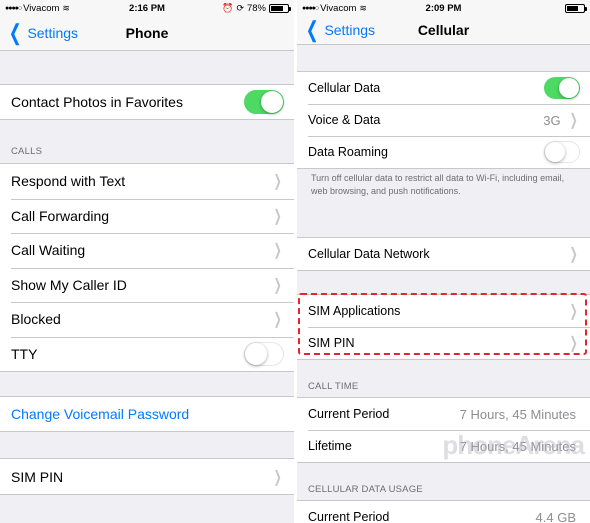 This screenshot has height=523, width=590. I want to click on voicemail-label: Change Voicemail Password, so click(100, 414).